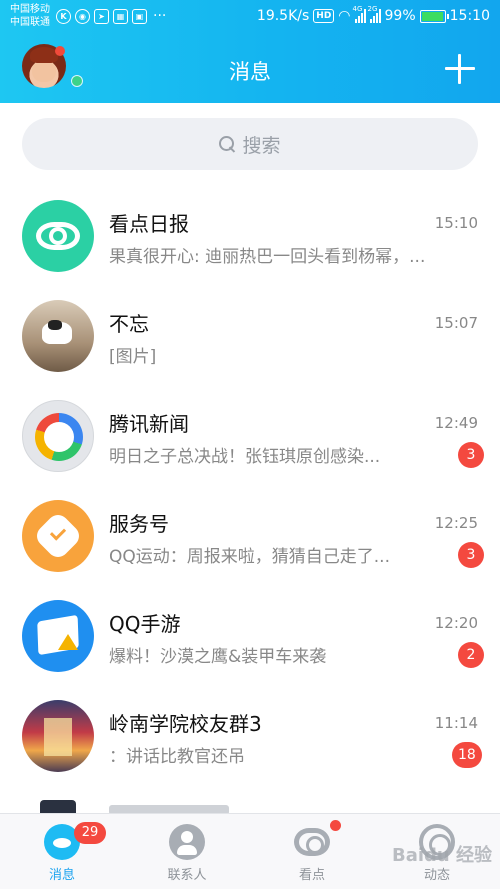 Image resolution: width=500 pixels, height=889 pixels. Describe the element at coordinates (58, 436) in the screenshot. I see `tencent-news-avatar` at that location.